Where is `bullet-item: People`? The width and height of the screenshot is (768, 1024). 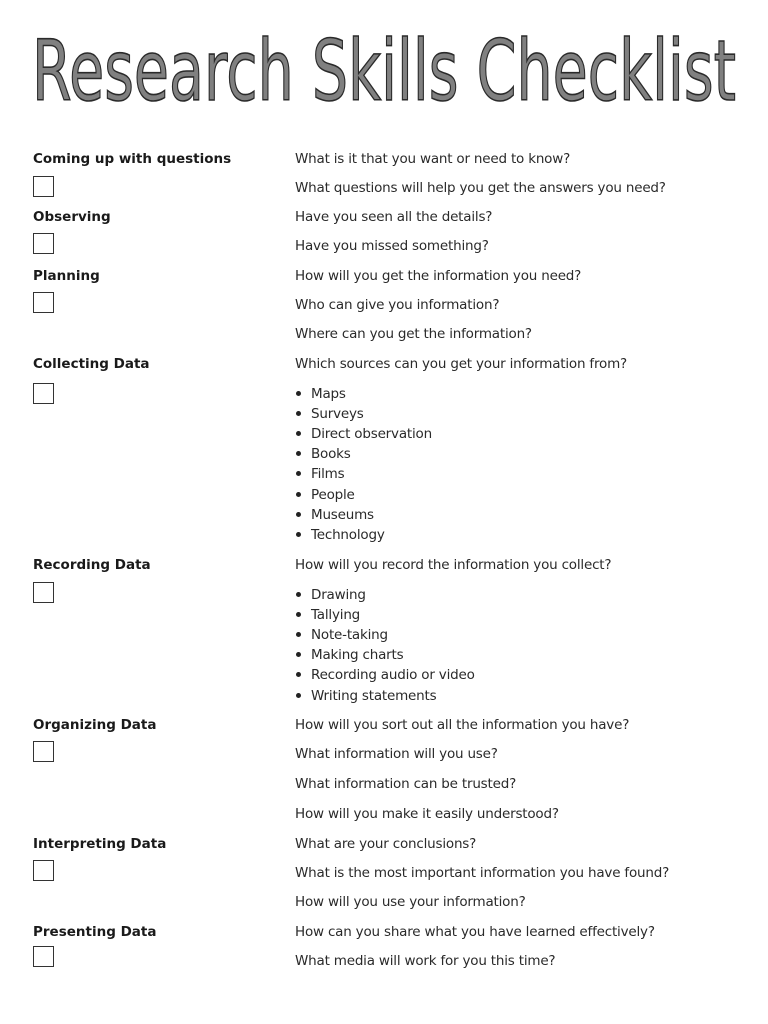 bullet-item: People is located at coordinates (325, 495).